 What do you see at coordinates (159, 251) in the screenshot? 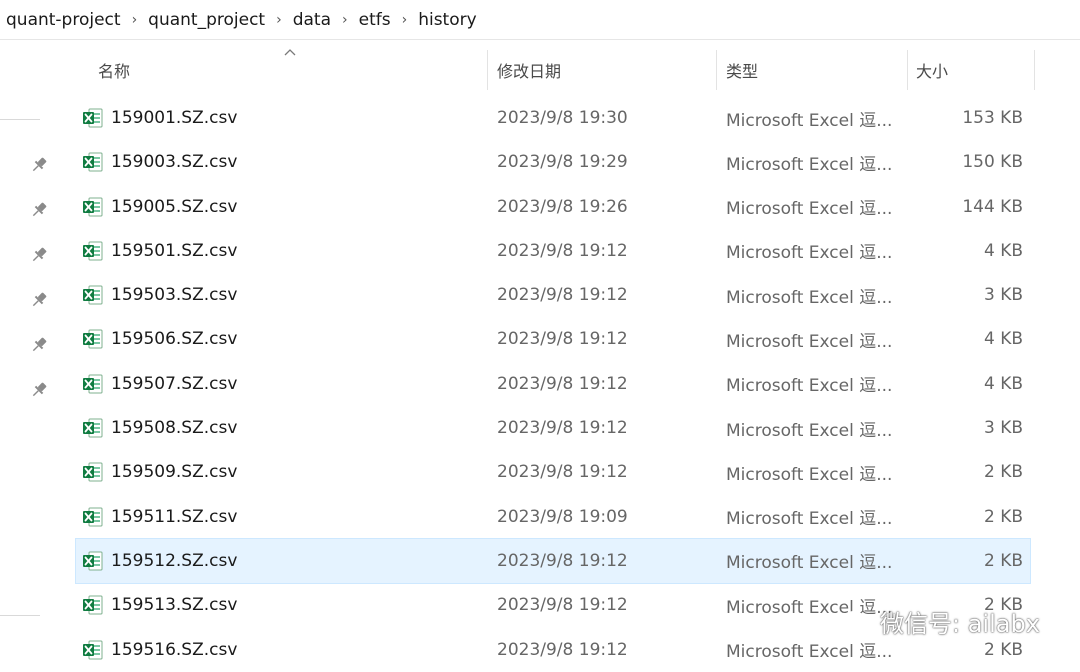
I see `file-name-cell: 159501.SZ.csv` at bounding box center [159, 251].